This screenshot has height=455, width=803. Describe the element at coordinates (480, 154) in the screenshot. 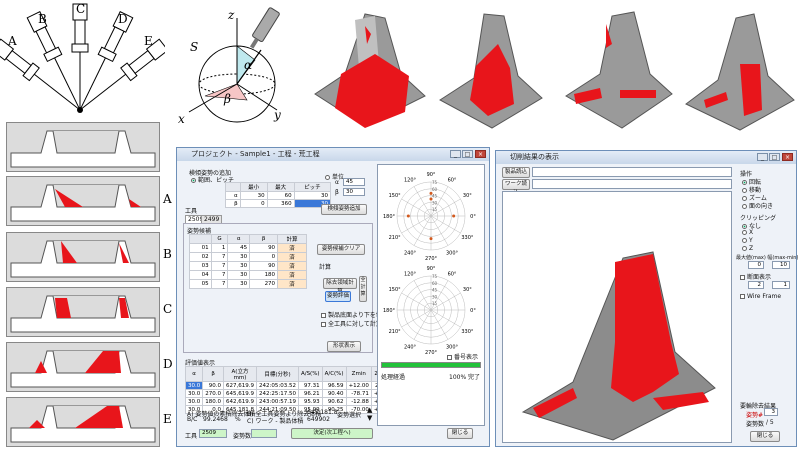

I see `close-window-button: ×` at that location.